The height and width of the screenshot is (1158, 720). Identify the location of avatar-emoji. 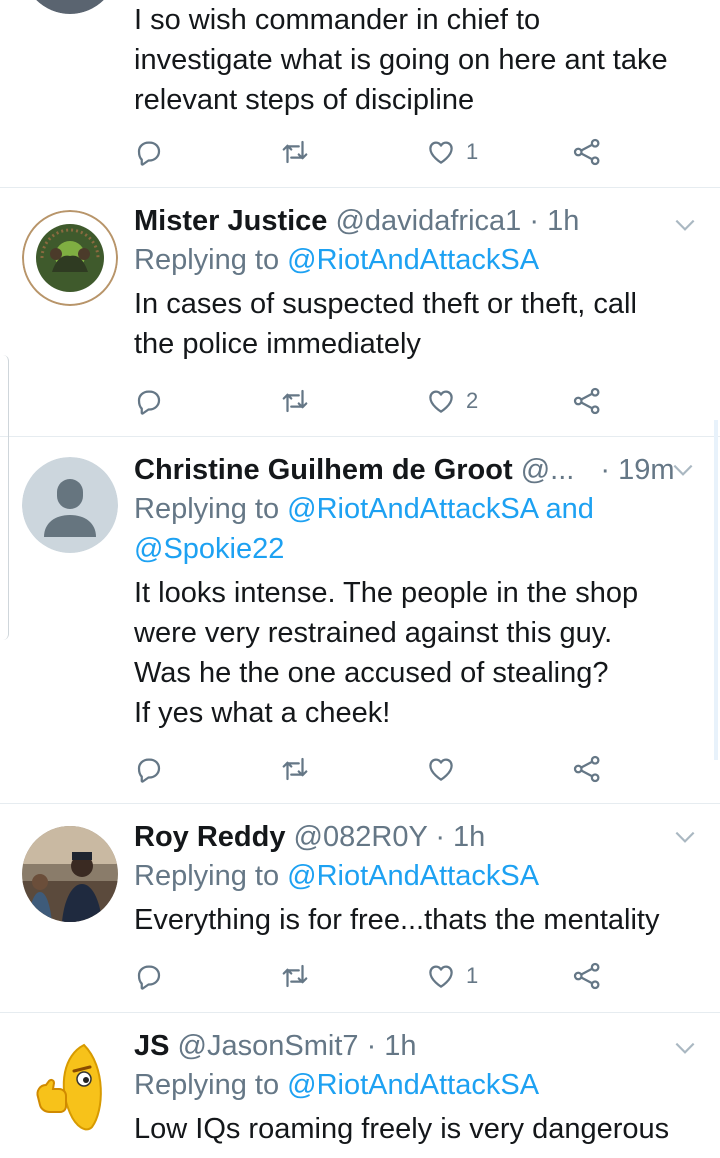
(70, 1089).